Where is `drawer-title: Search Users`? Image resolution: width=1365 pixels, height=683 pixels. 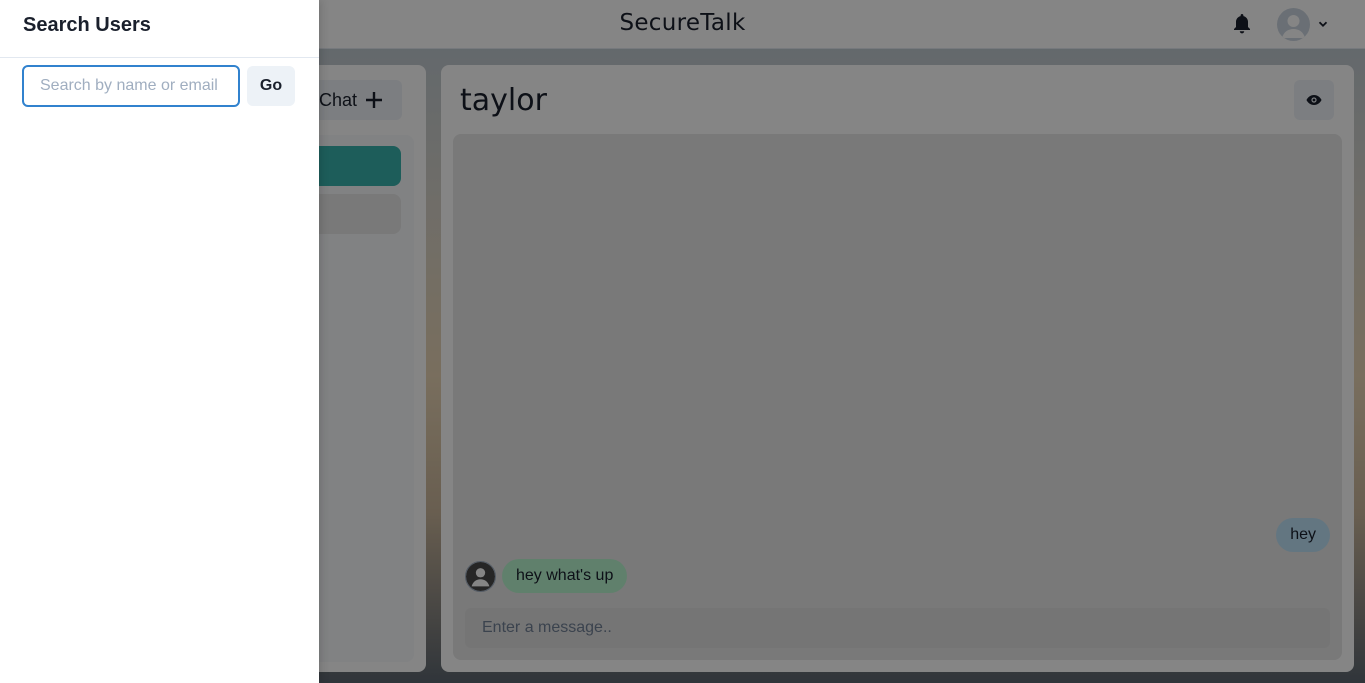
drawer-title: Search Users is located at coordinates (87, 25).